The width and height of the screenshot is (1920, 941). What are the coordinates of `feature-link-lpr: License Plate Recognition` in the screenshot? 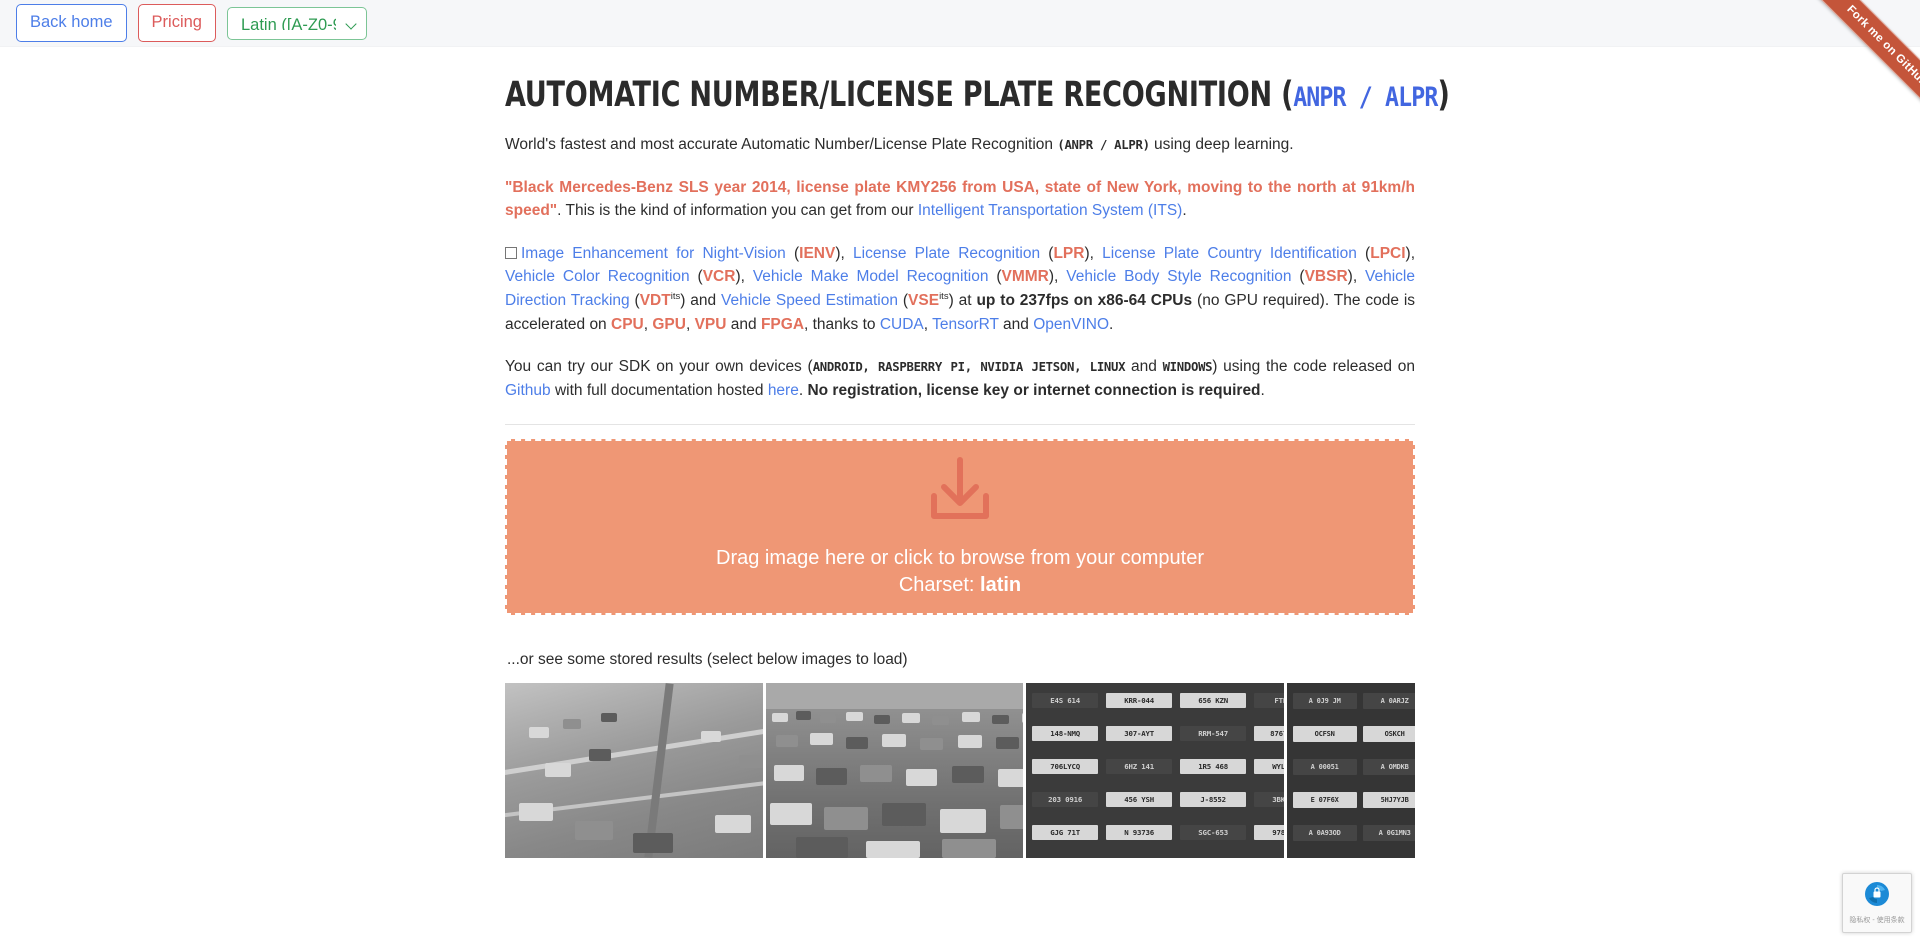 It's located at (946, 253).